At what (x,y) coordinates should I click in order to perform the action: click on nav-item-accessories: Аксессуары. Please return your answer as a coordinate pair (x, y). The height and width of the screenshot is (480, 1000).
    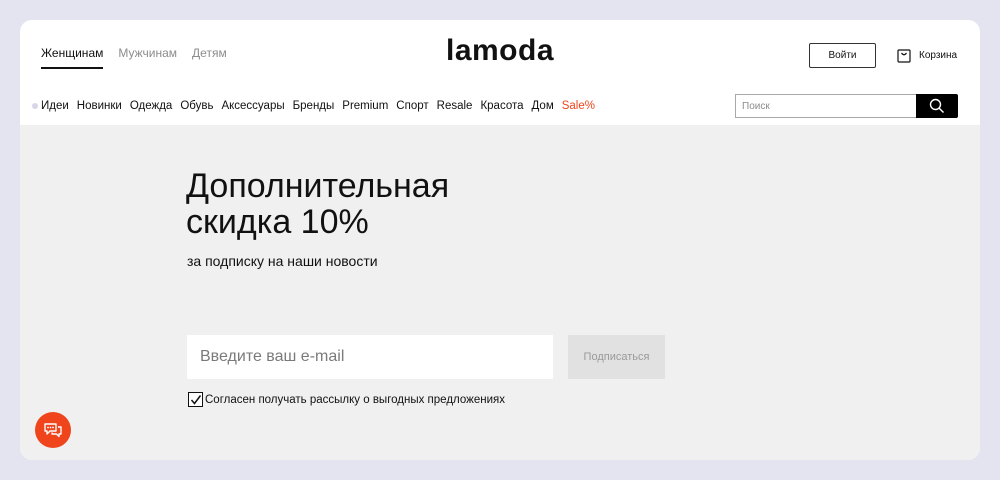
    Looking at the image, I should click on (252, 106).